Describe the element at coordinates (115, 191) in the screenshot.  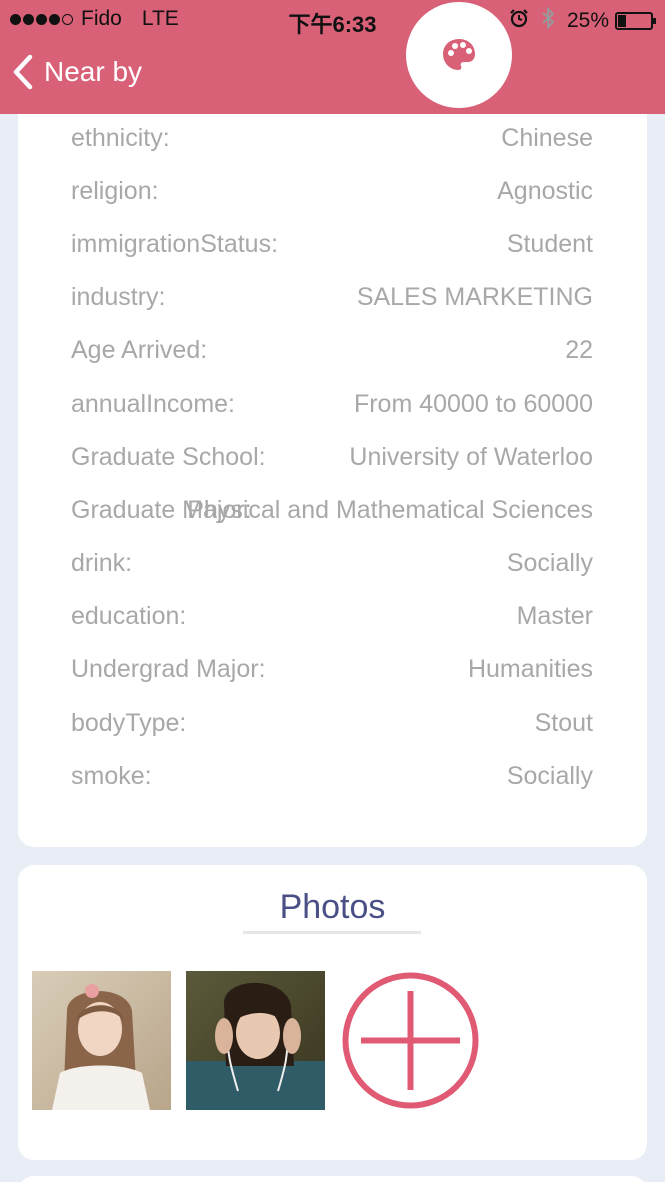
I see `detail-label: religion:` at that location.